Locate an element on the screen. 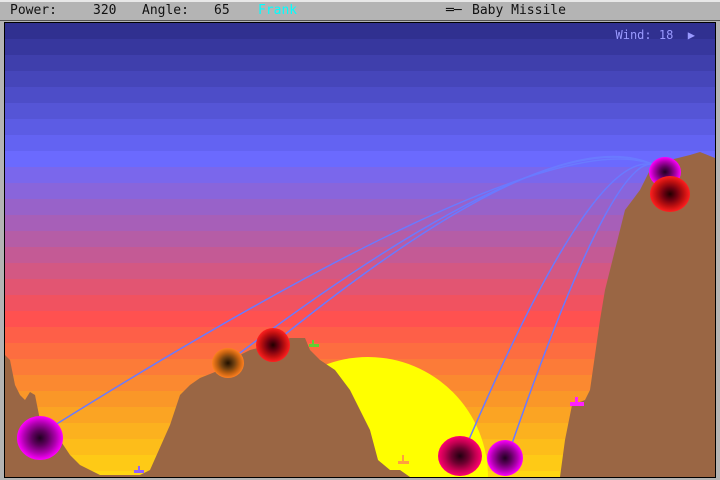  power-value: 320 is located at coordinates (105, 10).